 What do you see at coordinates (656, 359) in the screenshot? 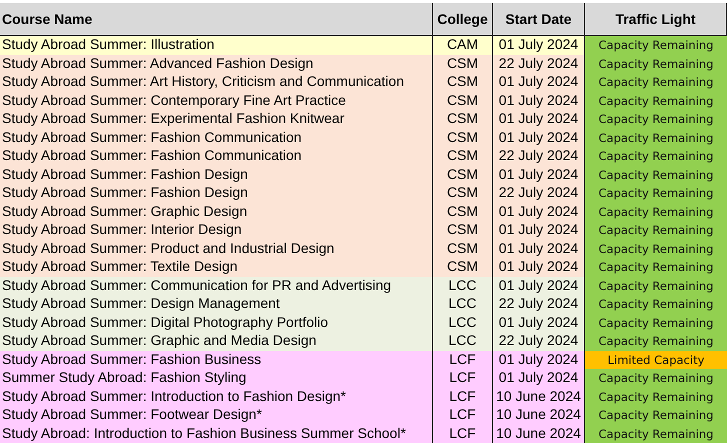
I see `status-cell: Limited Capacity` at bounding box center [656, 359].